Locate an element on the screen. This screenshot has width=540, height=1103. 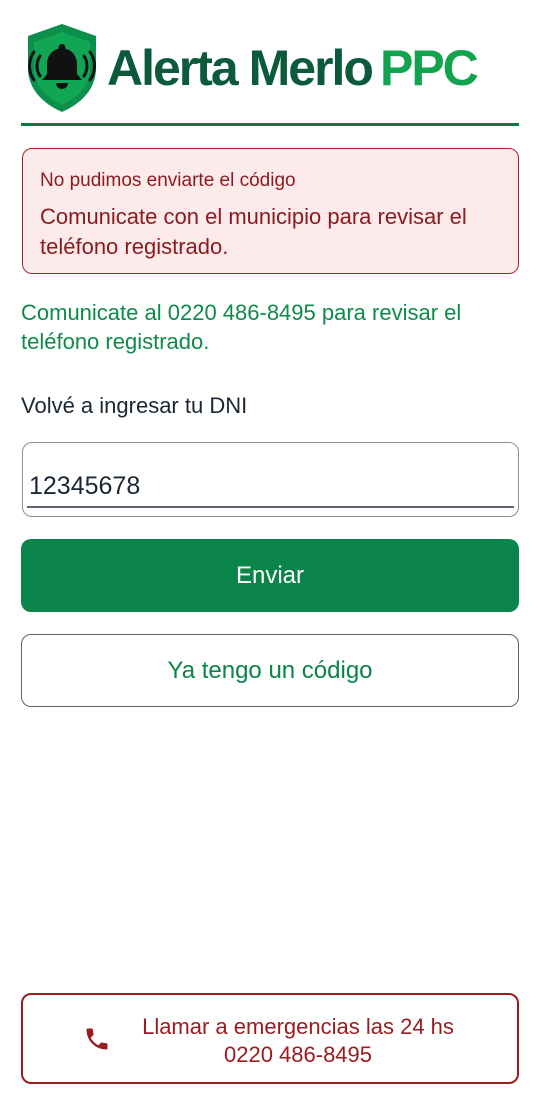
emergency-line-1: Llamar a emergencias las 24 hs is located at coordinates (298, 1026).